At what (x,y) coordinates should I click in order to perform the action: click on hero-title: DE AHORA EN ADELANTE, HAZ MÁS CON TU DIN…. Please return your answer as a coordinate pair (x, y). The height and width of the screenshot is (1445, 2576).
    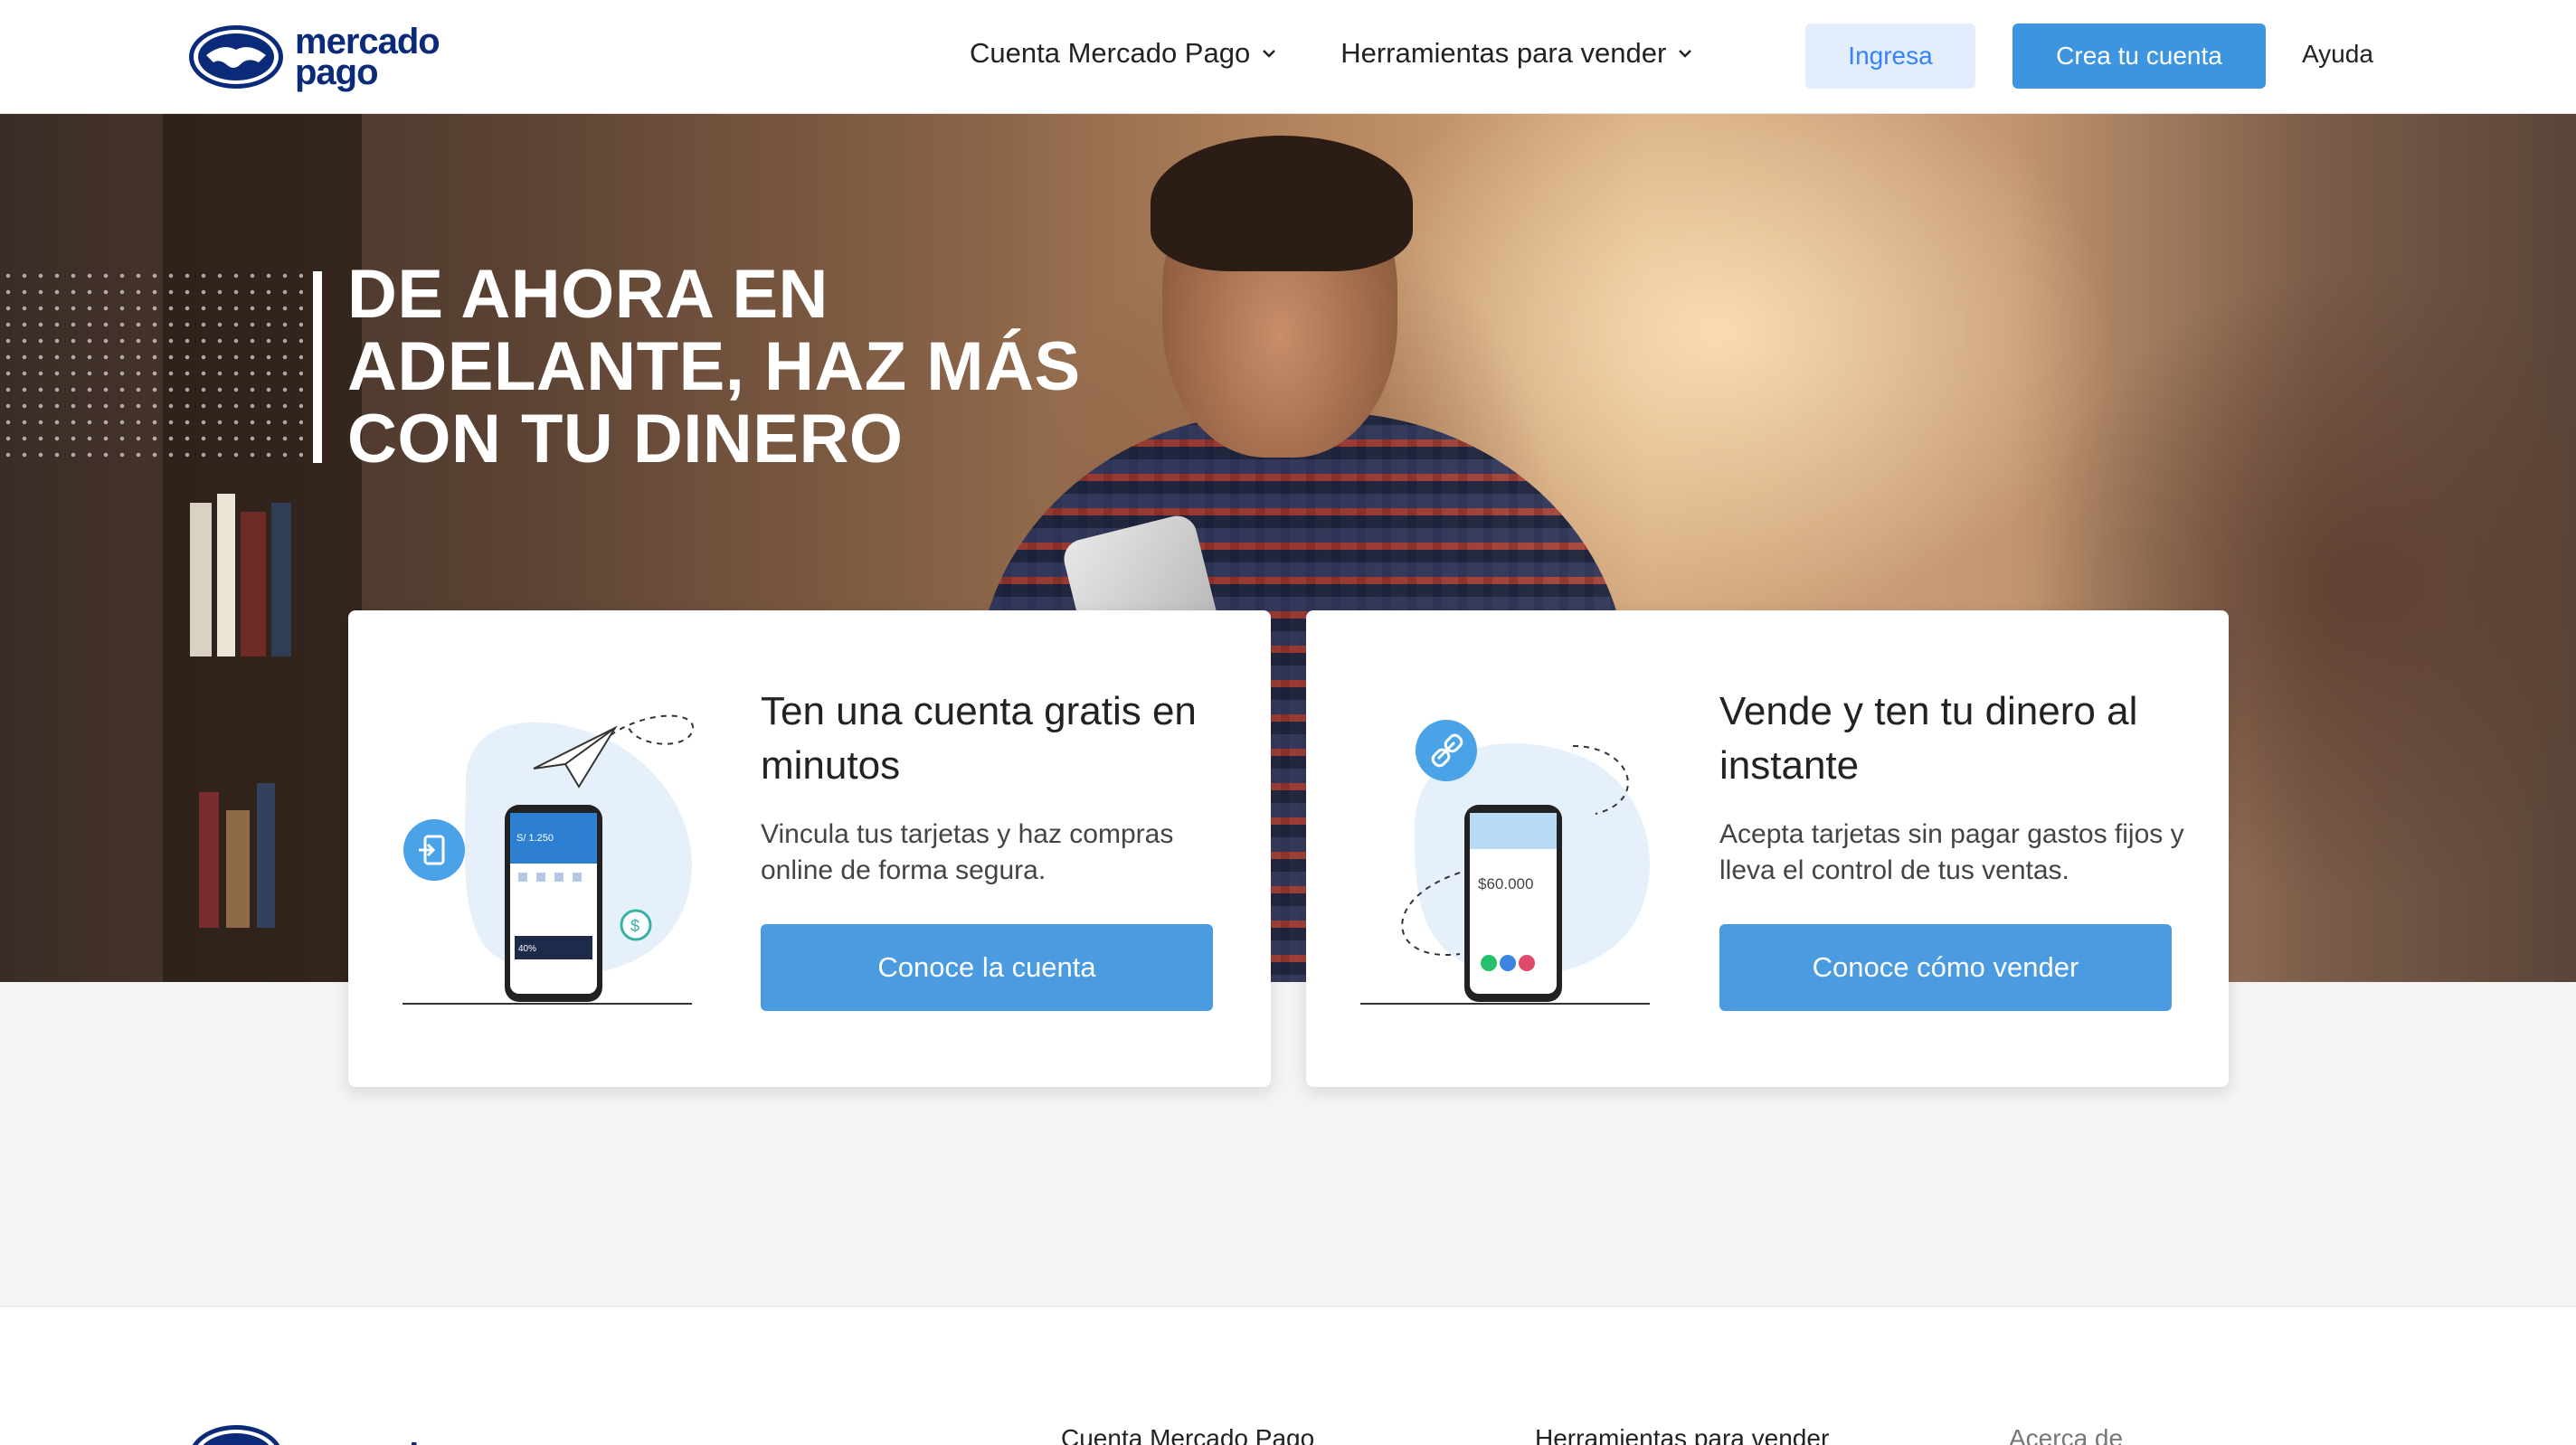
    Looking at the image, I should click on (714, 366).